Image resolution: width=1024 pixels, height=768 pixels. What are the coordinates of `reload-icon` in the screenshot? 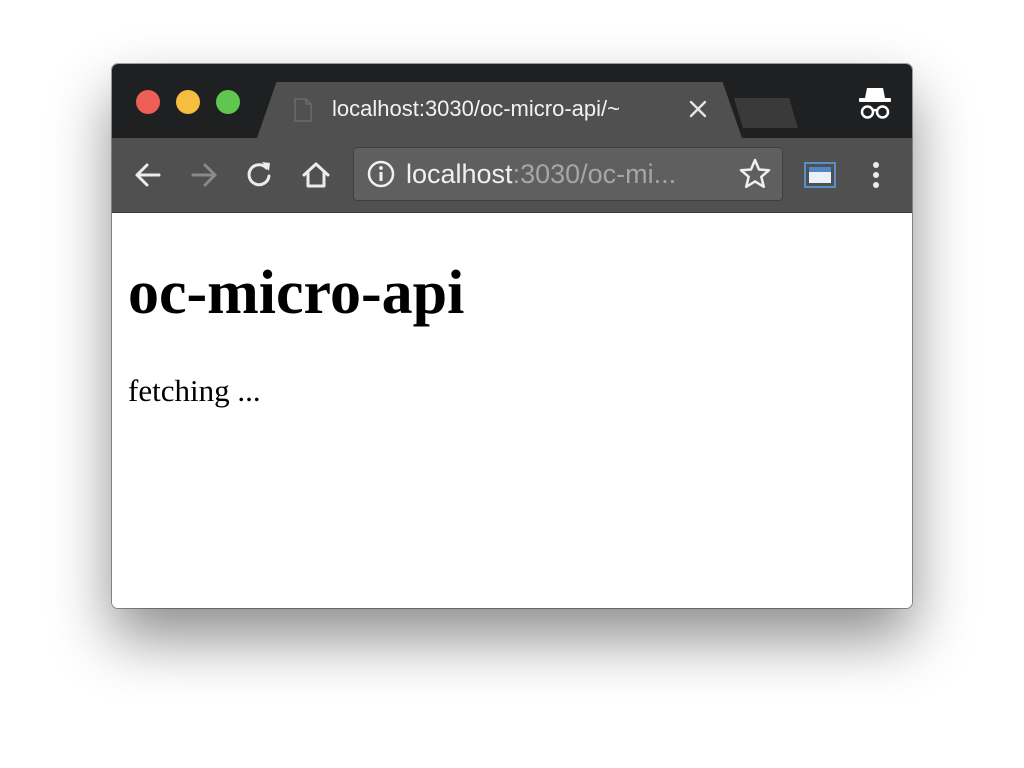 It's located at (260, 175).